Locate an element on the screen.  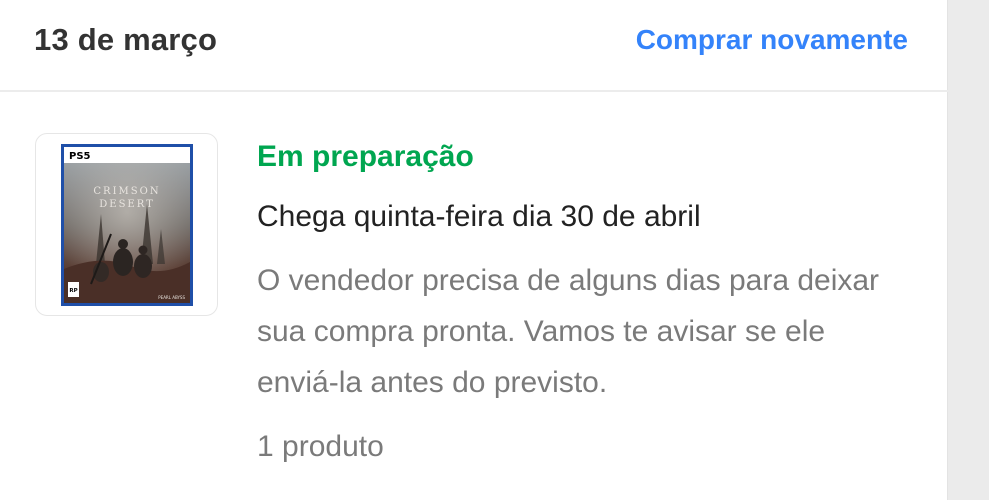
cover-title-2: DESERT is located at coordinates (127, 204).